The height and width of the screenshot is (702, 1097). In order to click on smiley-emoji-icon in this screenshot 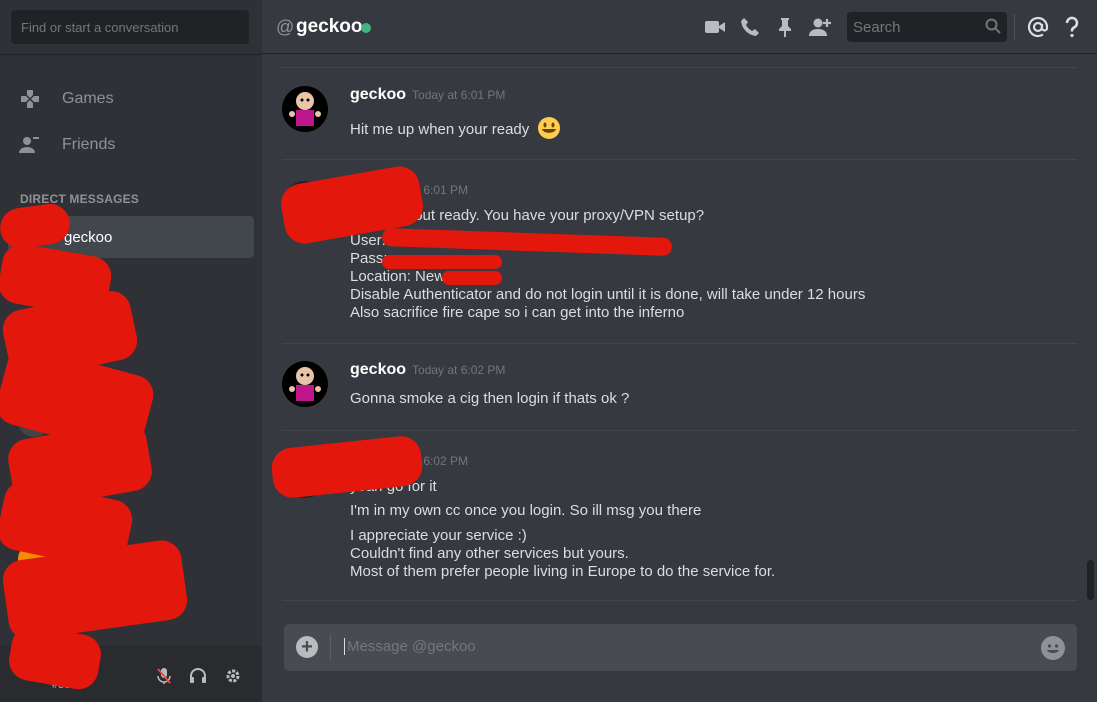, I will do `click(549, 130)`.